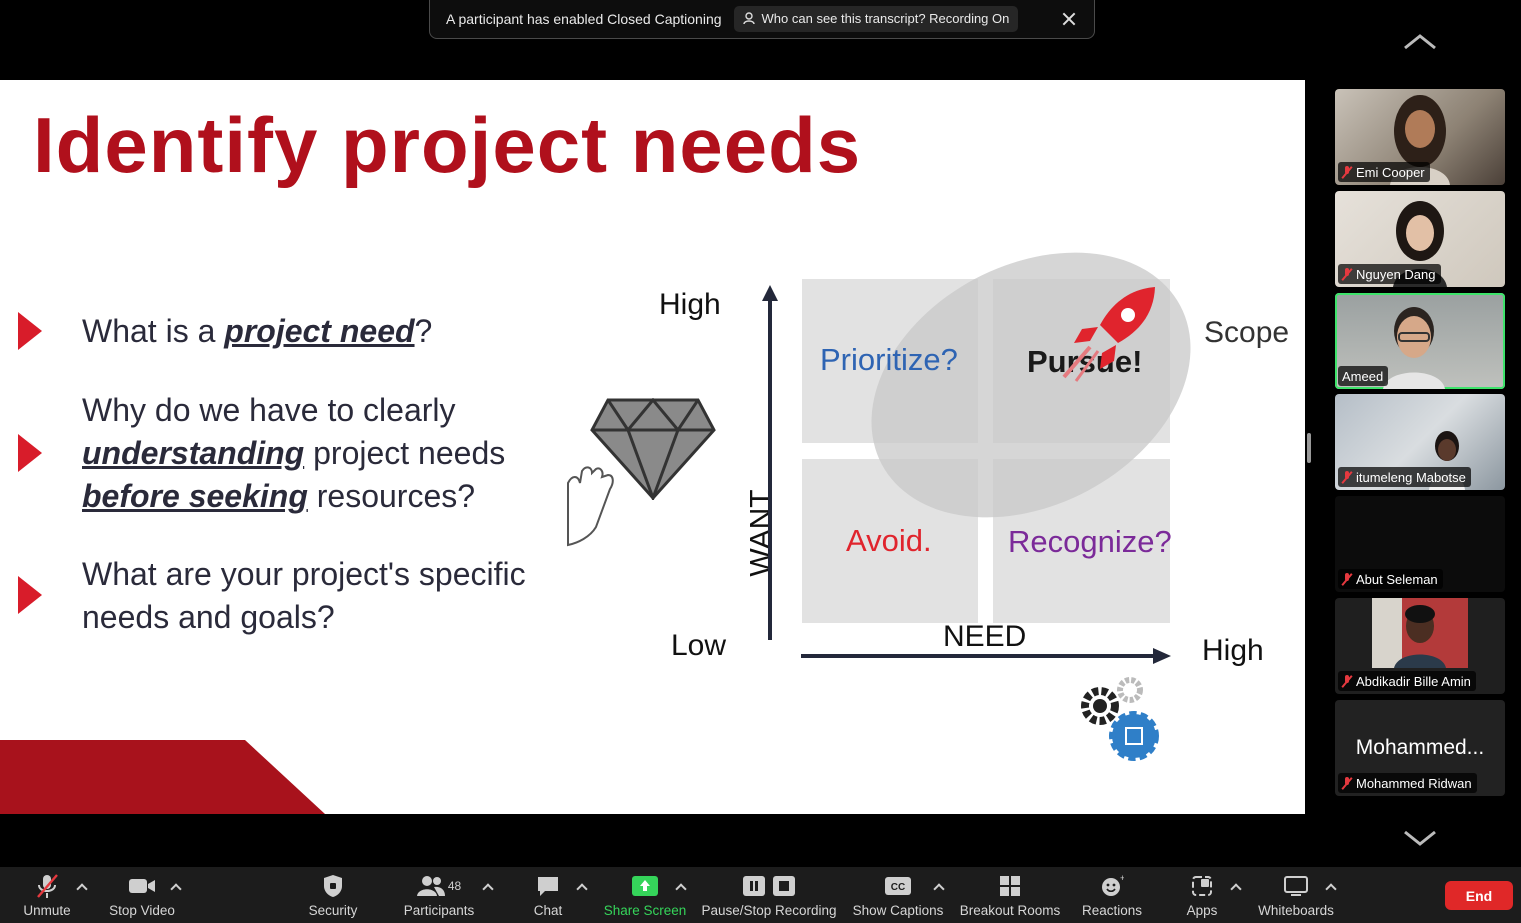 This screenshot has width=1521, height=923. What do you see at coordinates (1108, 334) in the screenshot?
I see `rocket-icon` at bounding box center [1108, 334].